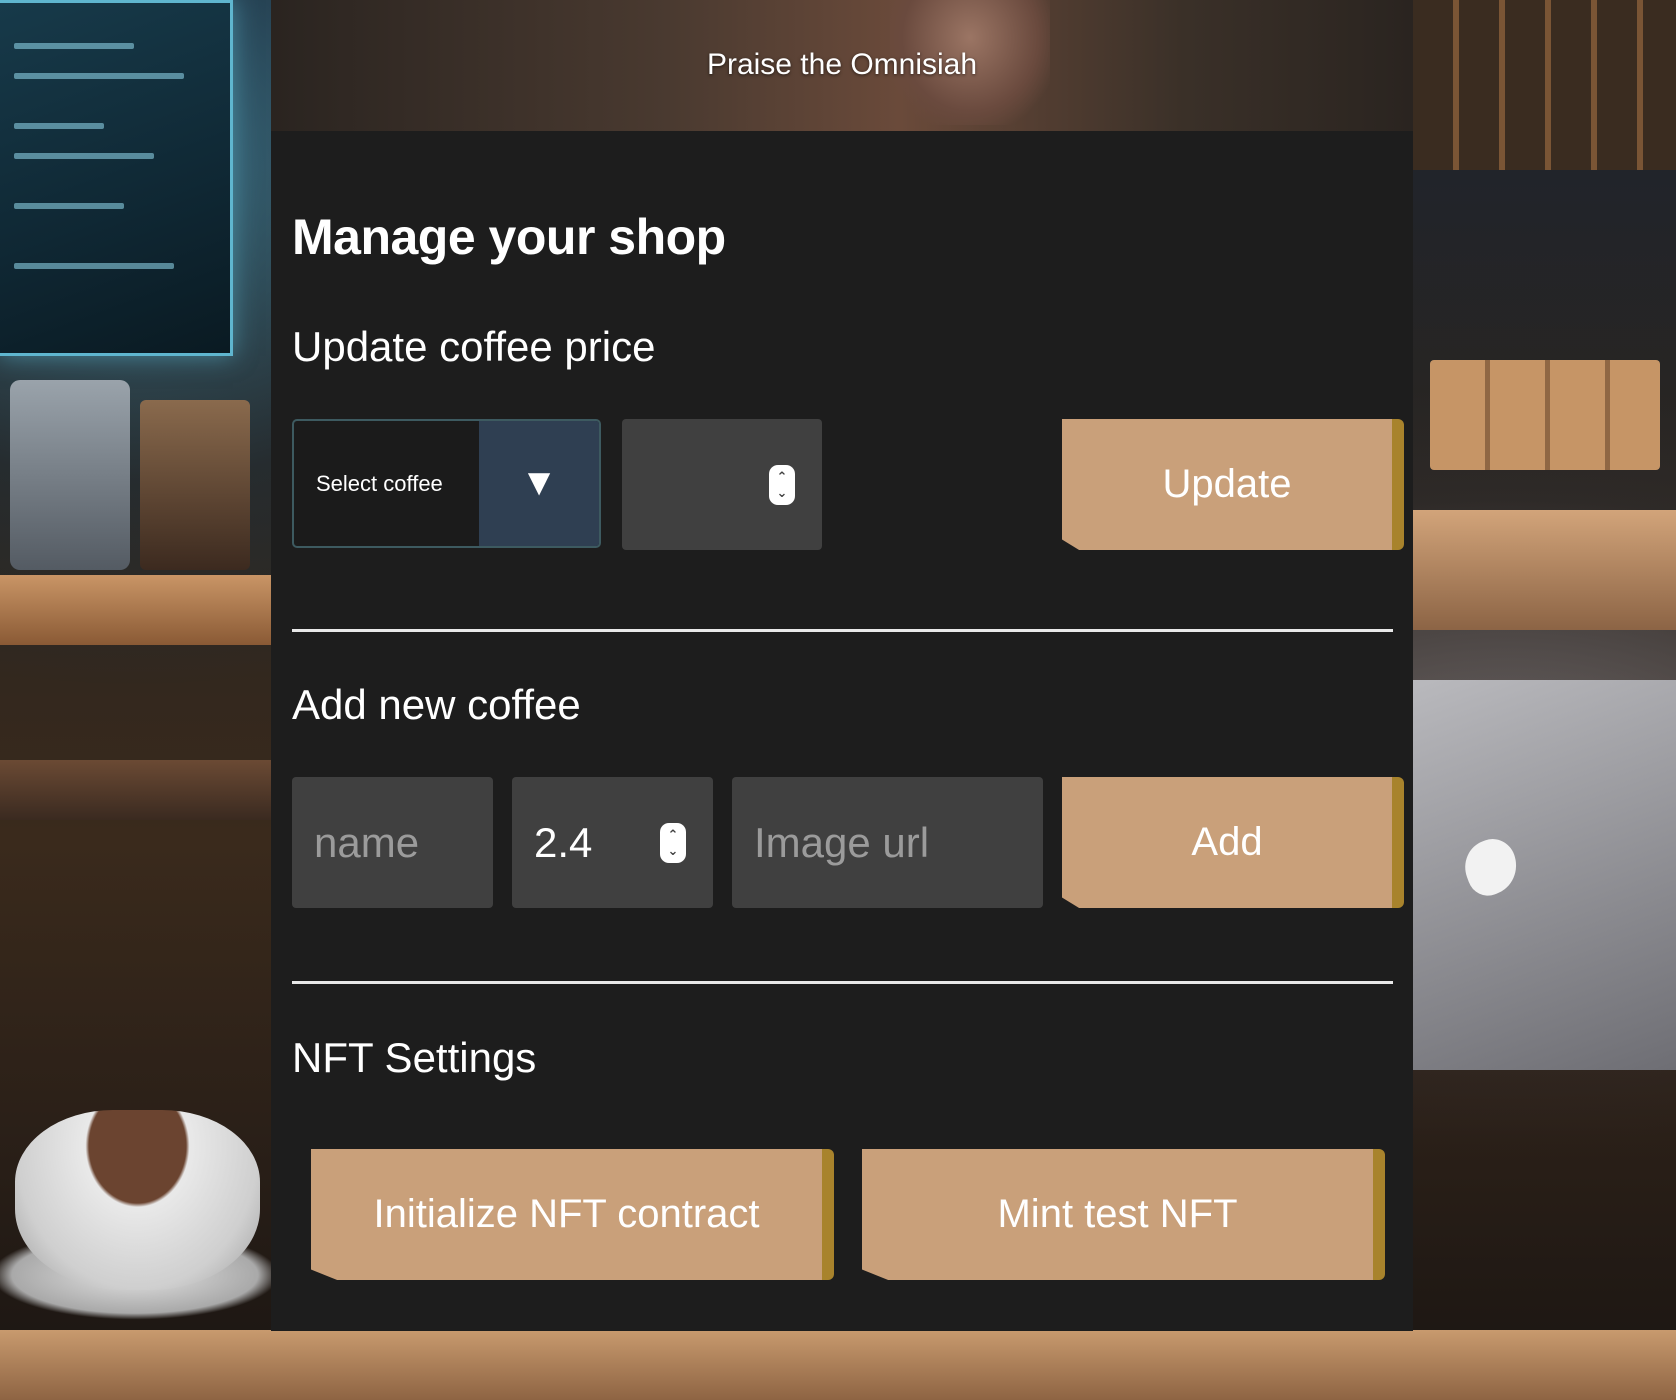 The height and width of the screenshot is (1400, 1676). I want to click on coffee-price-value: 2.4, so click(563, 842).